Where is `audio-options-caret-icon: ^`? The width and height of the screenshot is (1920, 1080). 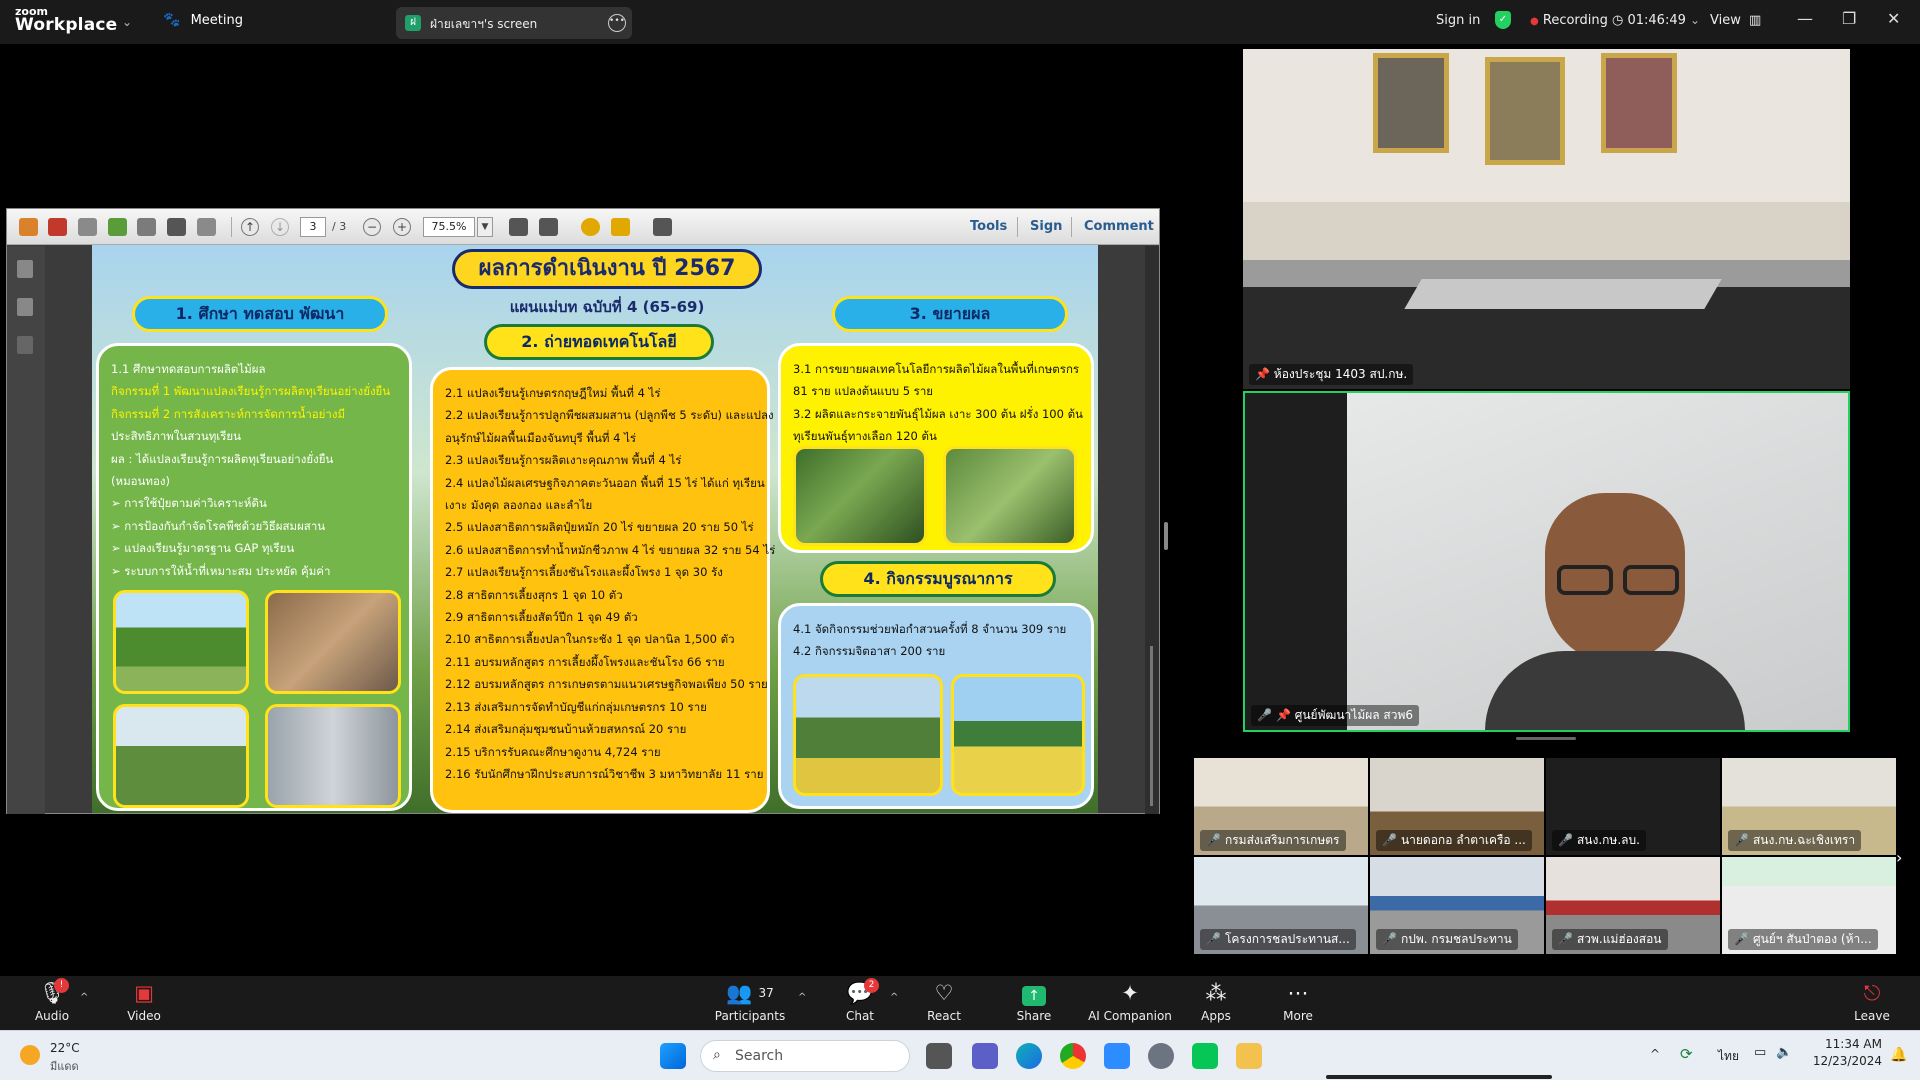
audio-options-caret-icon: ^ is located at coordinates (84, 997).